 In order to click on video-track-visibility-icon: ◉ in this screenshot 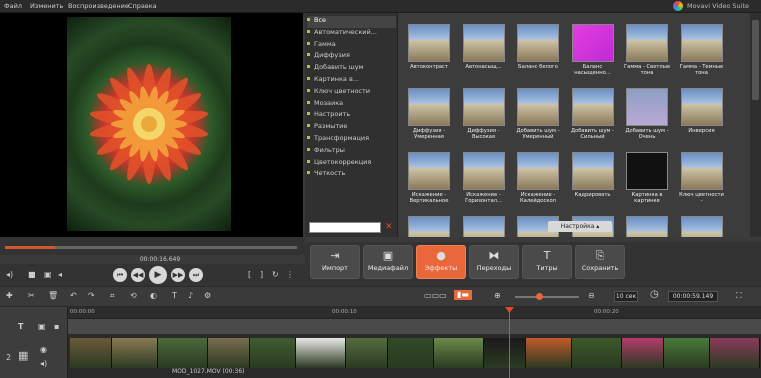, I will do `click(43, 350)`.